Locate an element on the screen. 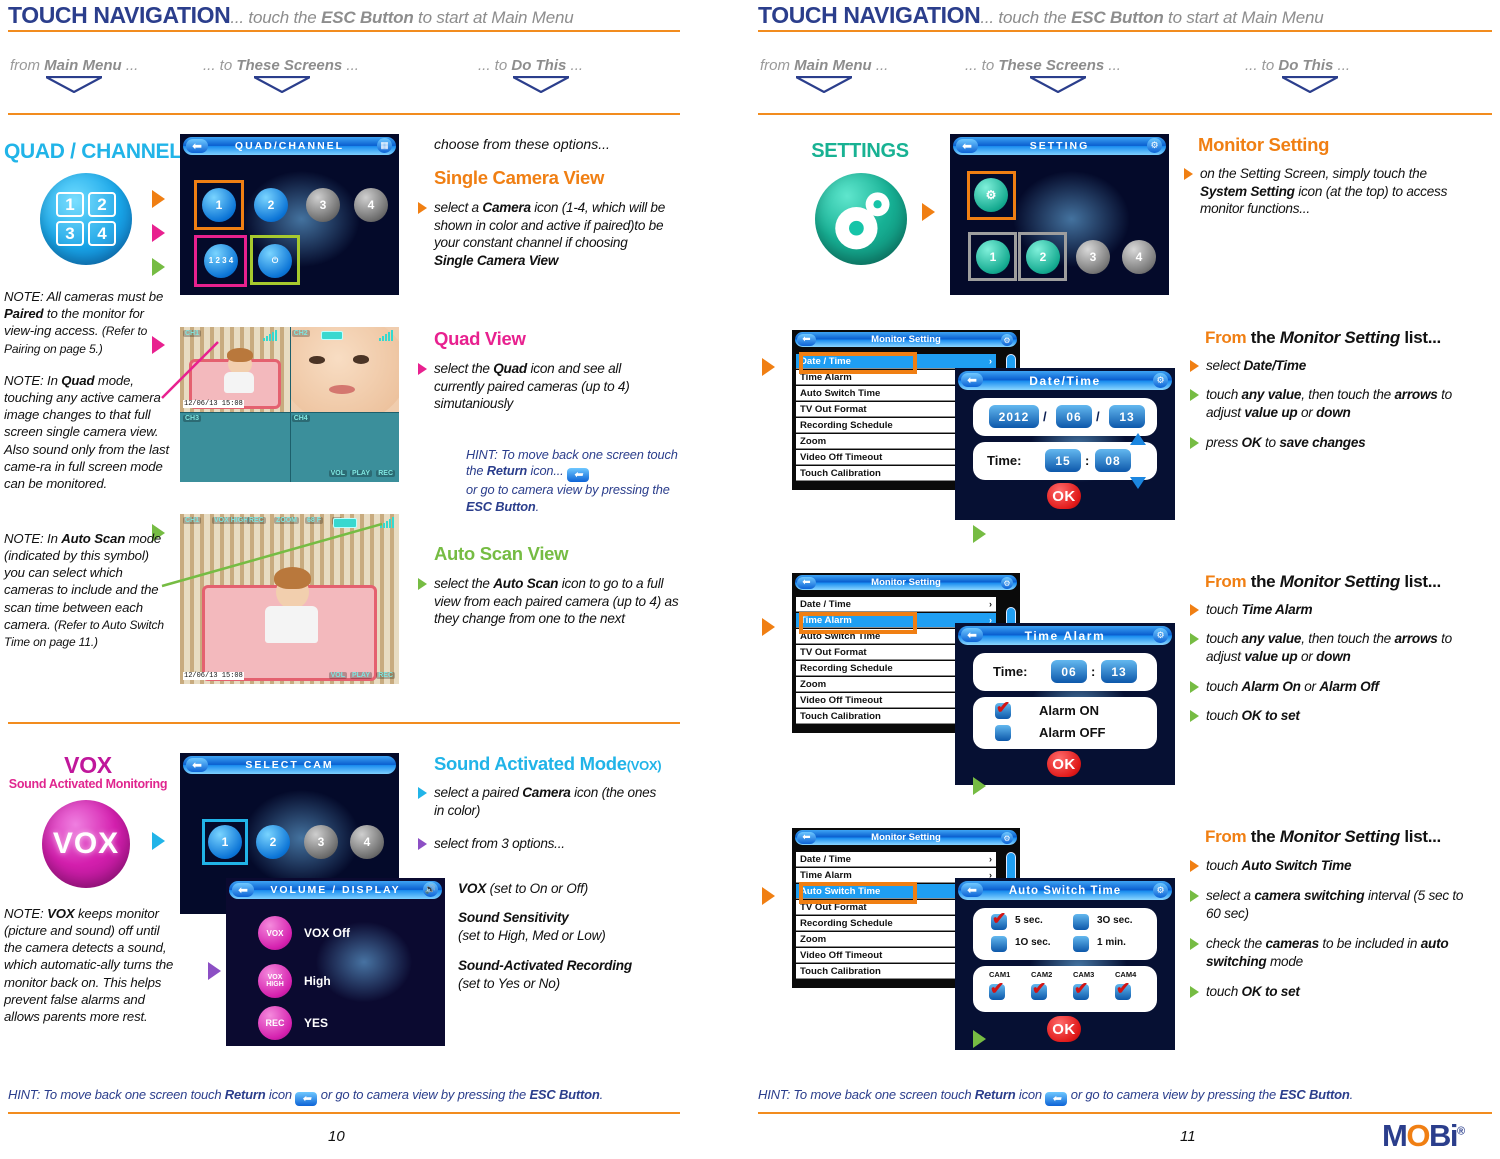 The height and width of the screenshot is (1159, 1500). selection-box-camera1 is located at coordinates (219, 205).